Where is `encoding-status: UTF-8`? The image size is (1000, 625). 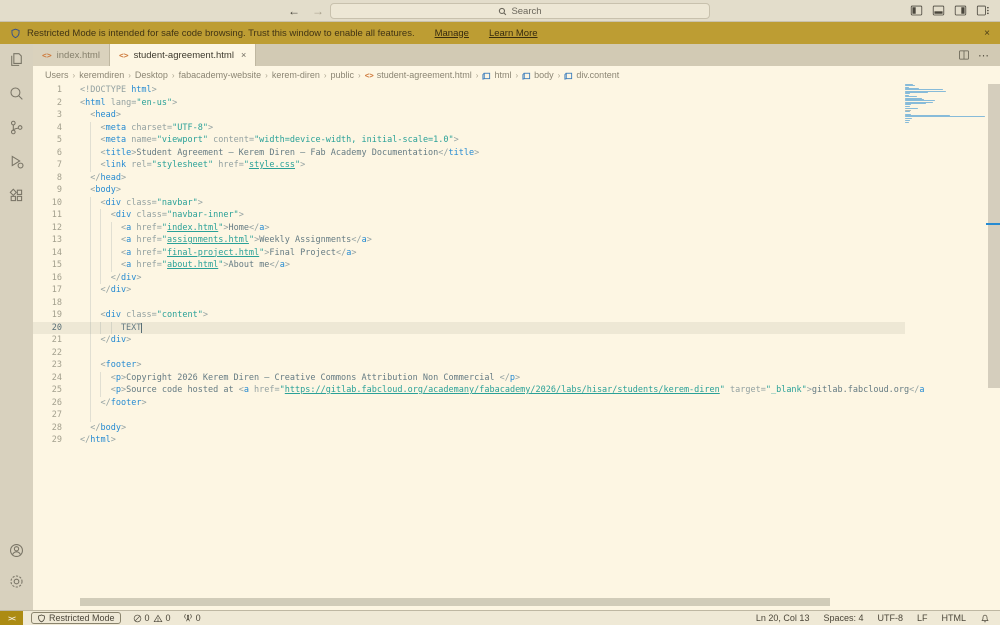 encoding-status: UTF-8 is located at coordinates (890, 618).